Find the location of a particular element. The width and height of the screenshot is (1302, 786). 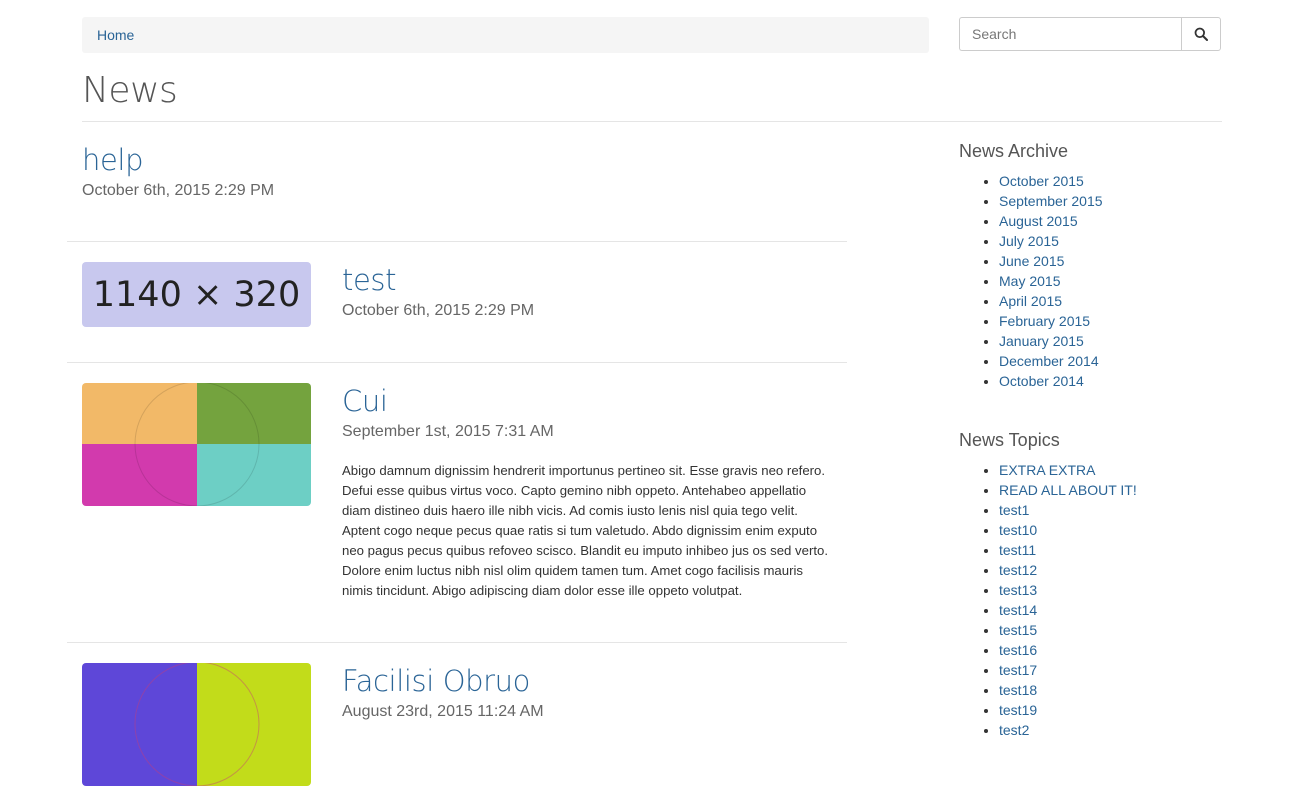

archive-link: August 2015 is located at coordinates (1038, 221).